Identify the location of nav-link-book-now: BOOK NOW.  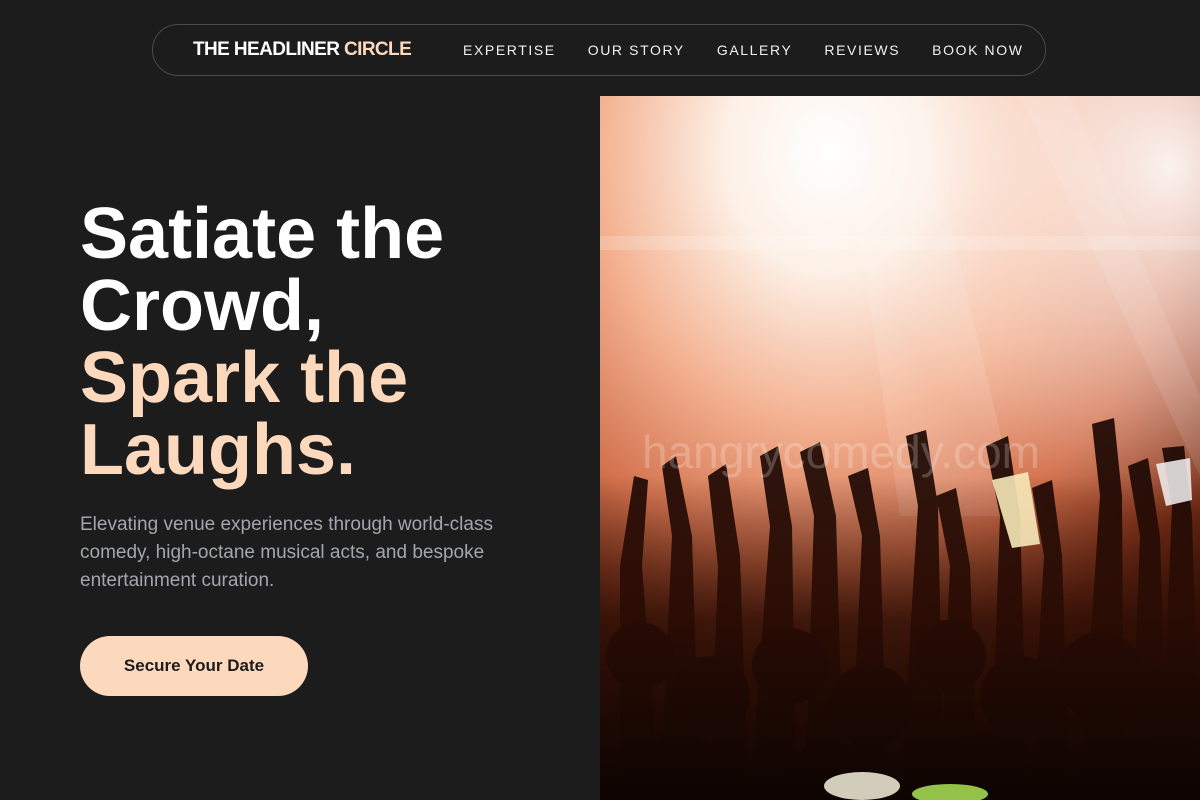
(977, 50).